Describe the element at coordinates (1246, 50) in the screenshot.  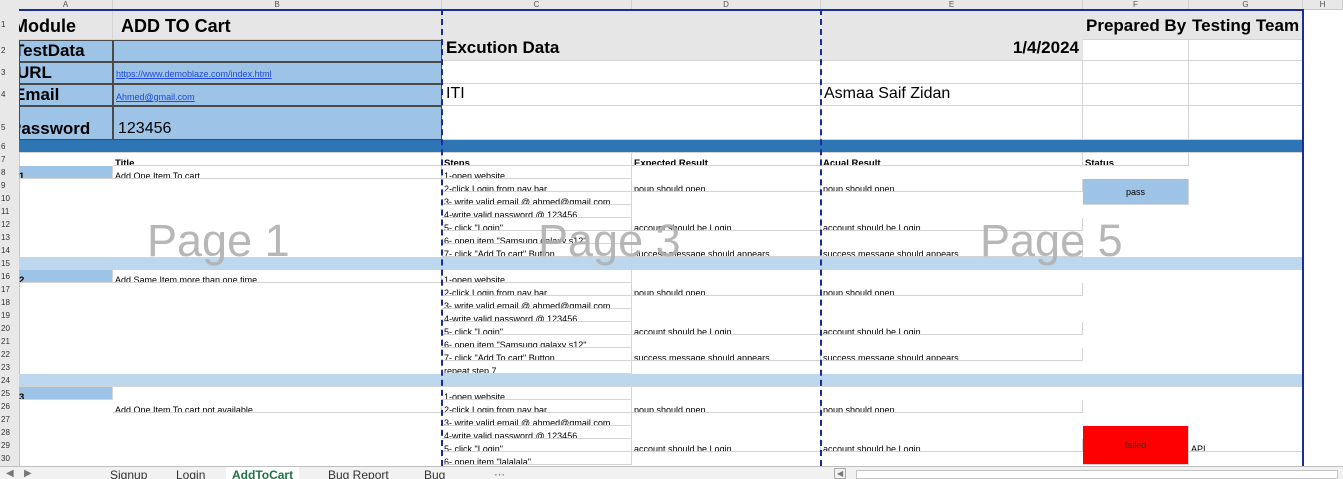
I see `cell-g2` at that location.